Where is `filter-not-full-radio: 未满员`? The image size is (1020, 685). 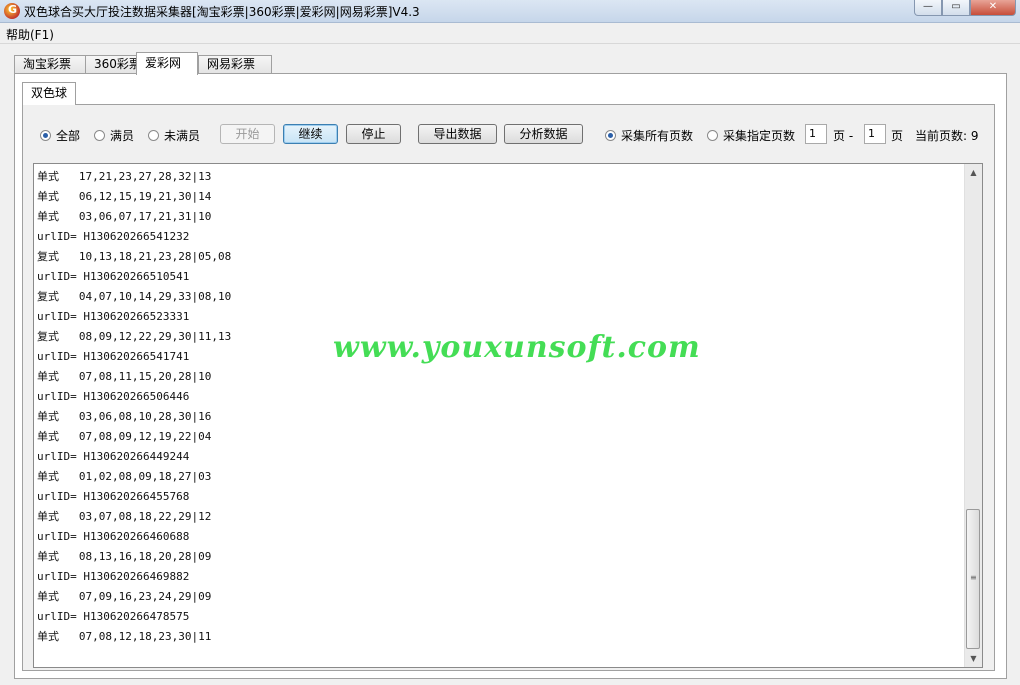
filter-not-full-radio: 未满员 is located at coordinates (174, 135).